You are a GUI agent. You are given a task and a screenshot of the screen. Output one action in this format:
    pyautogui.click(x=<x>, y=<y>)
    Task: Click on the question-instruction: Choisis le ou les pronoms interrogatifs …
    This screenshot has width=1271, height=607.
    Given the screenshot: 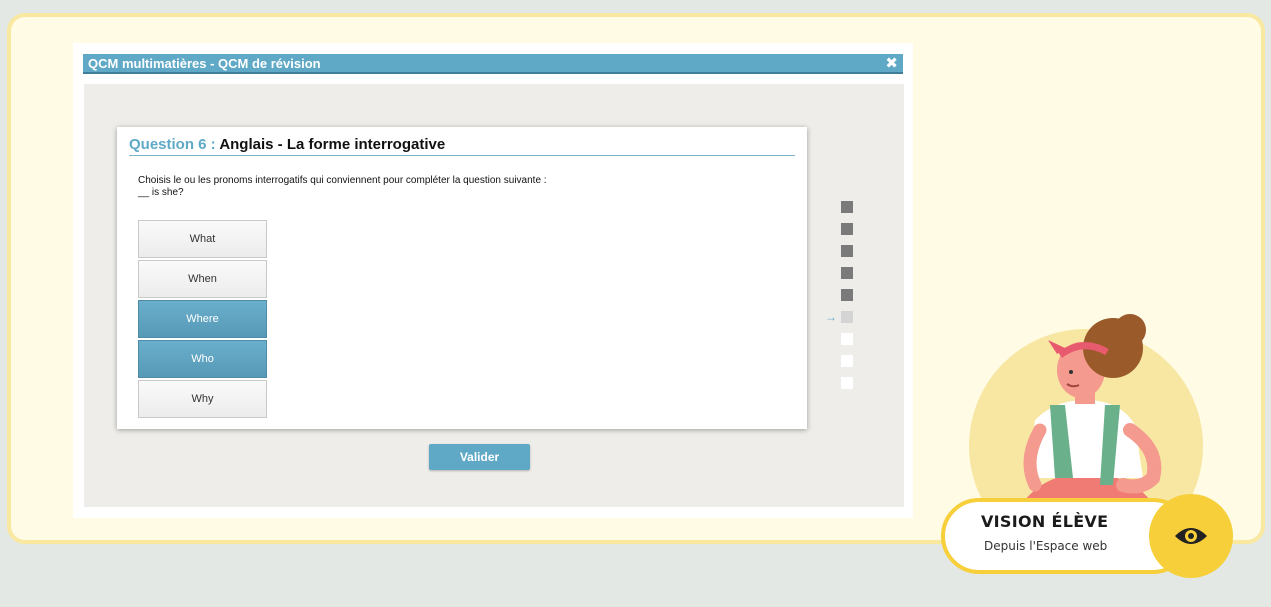 What is the action you would take?
    pyautogui.click(x=342, y=180)
    